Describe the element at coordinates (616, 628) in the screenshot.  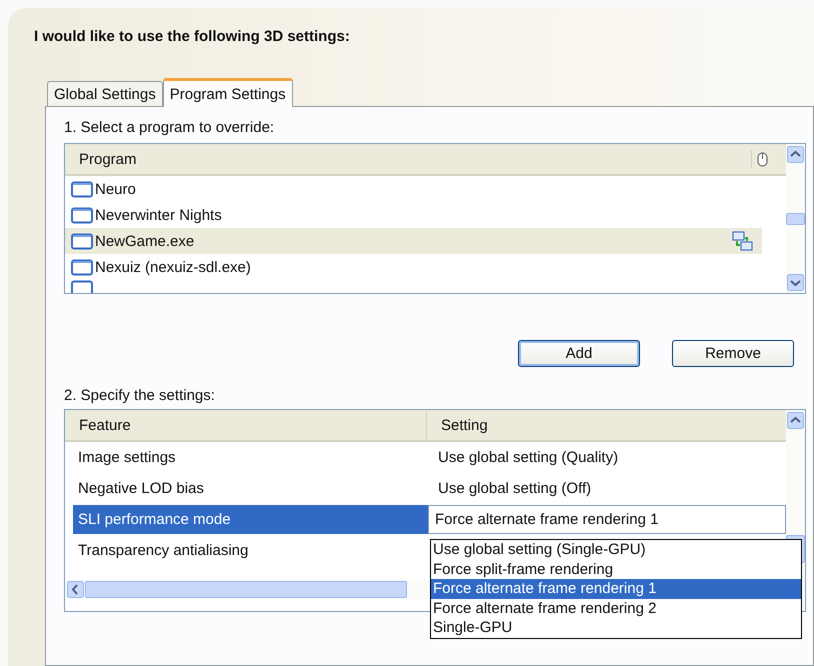
I see `dropdown-option: Single-GPU` at that location.